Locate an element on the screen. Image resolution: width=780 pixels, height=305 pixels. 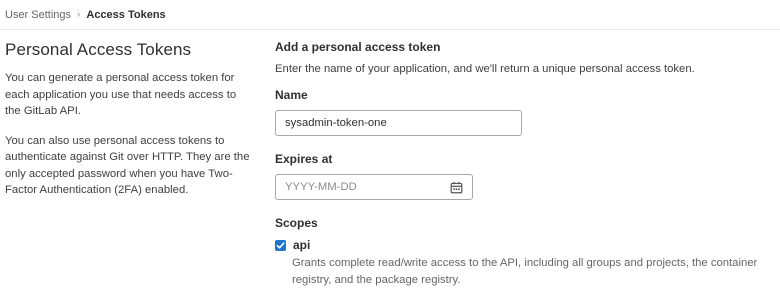
scope-api-name: api is located at coordinates (301, 245).